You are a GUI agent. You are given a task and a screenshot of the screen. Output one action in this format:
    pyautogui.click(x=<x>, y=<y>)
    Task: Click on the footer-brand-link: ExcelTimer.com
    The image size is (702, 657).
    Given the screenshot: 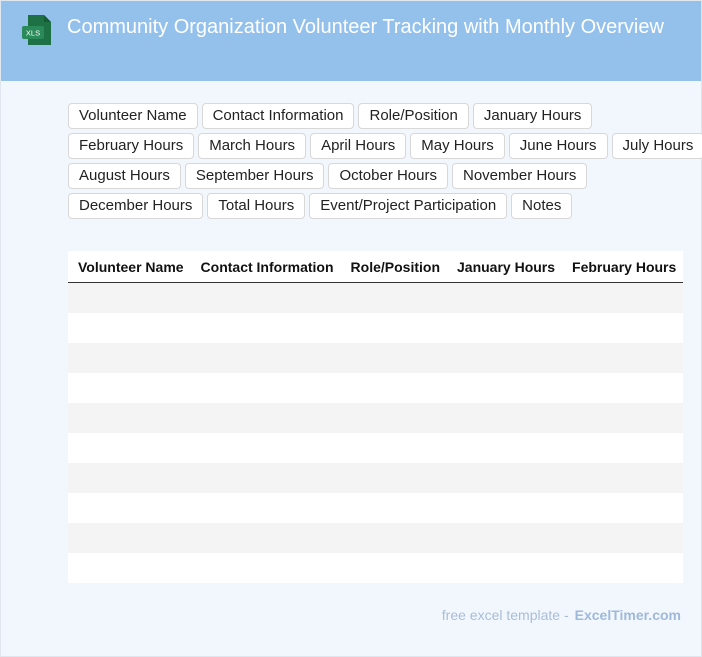 What is the action you would take?
    pyautogui.click(x=628, y=615)
    